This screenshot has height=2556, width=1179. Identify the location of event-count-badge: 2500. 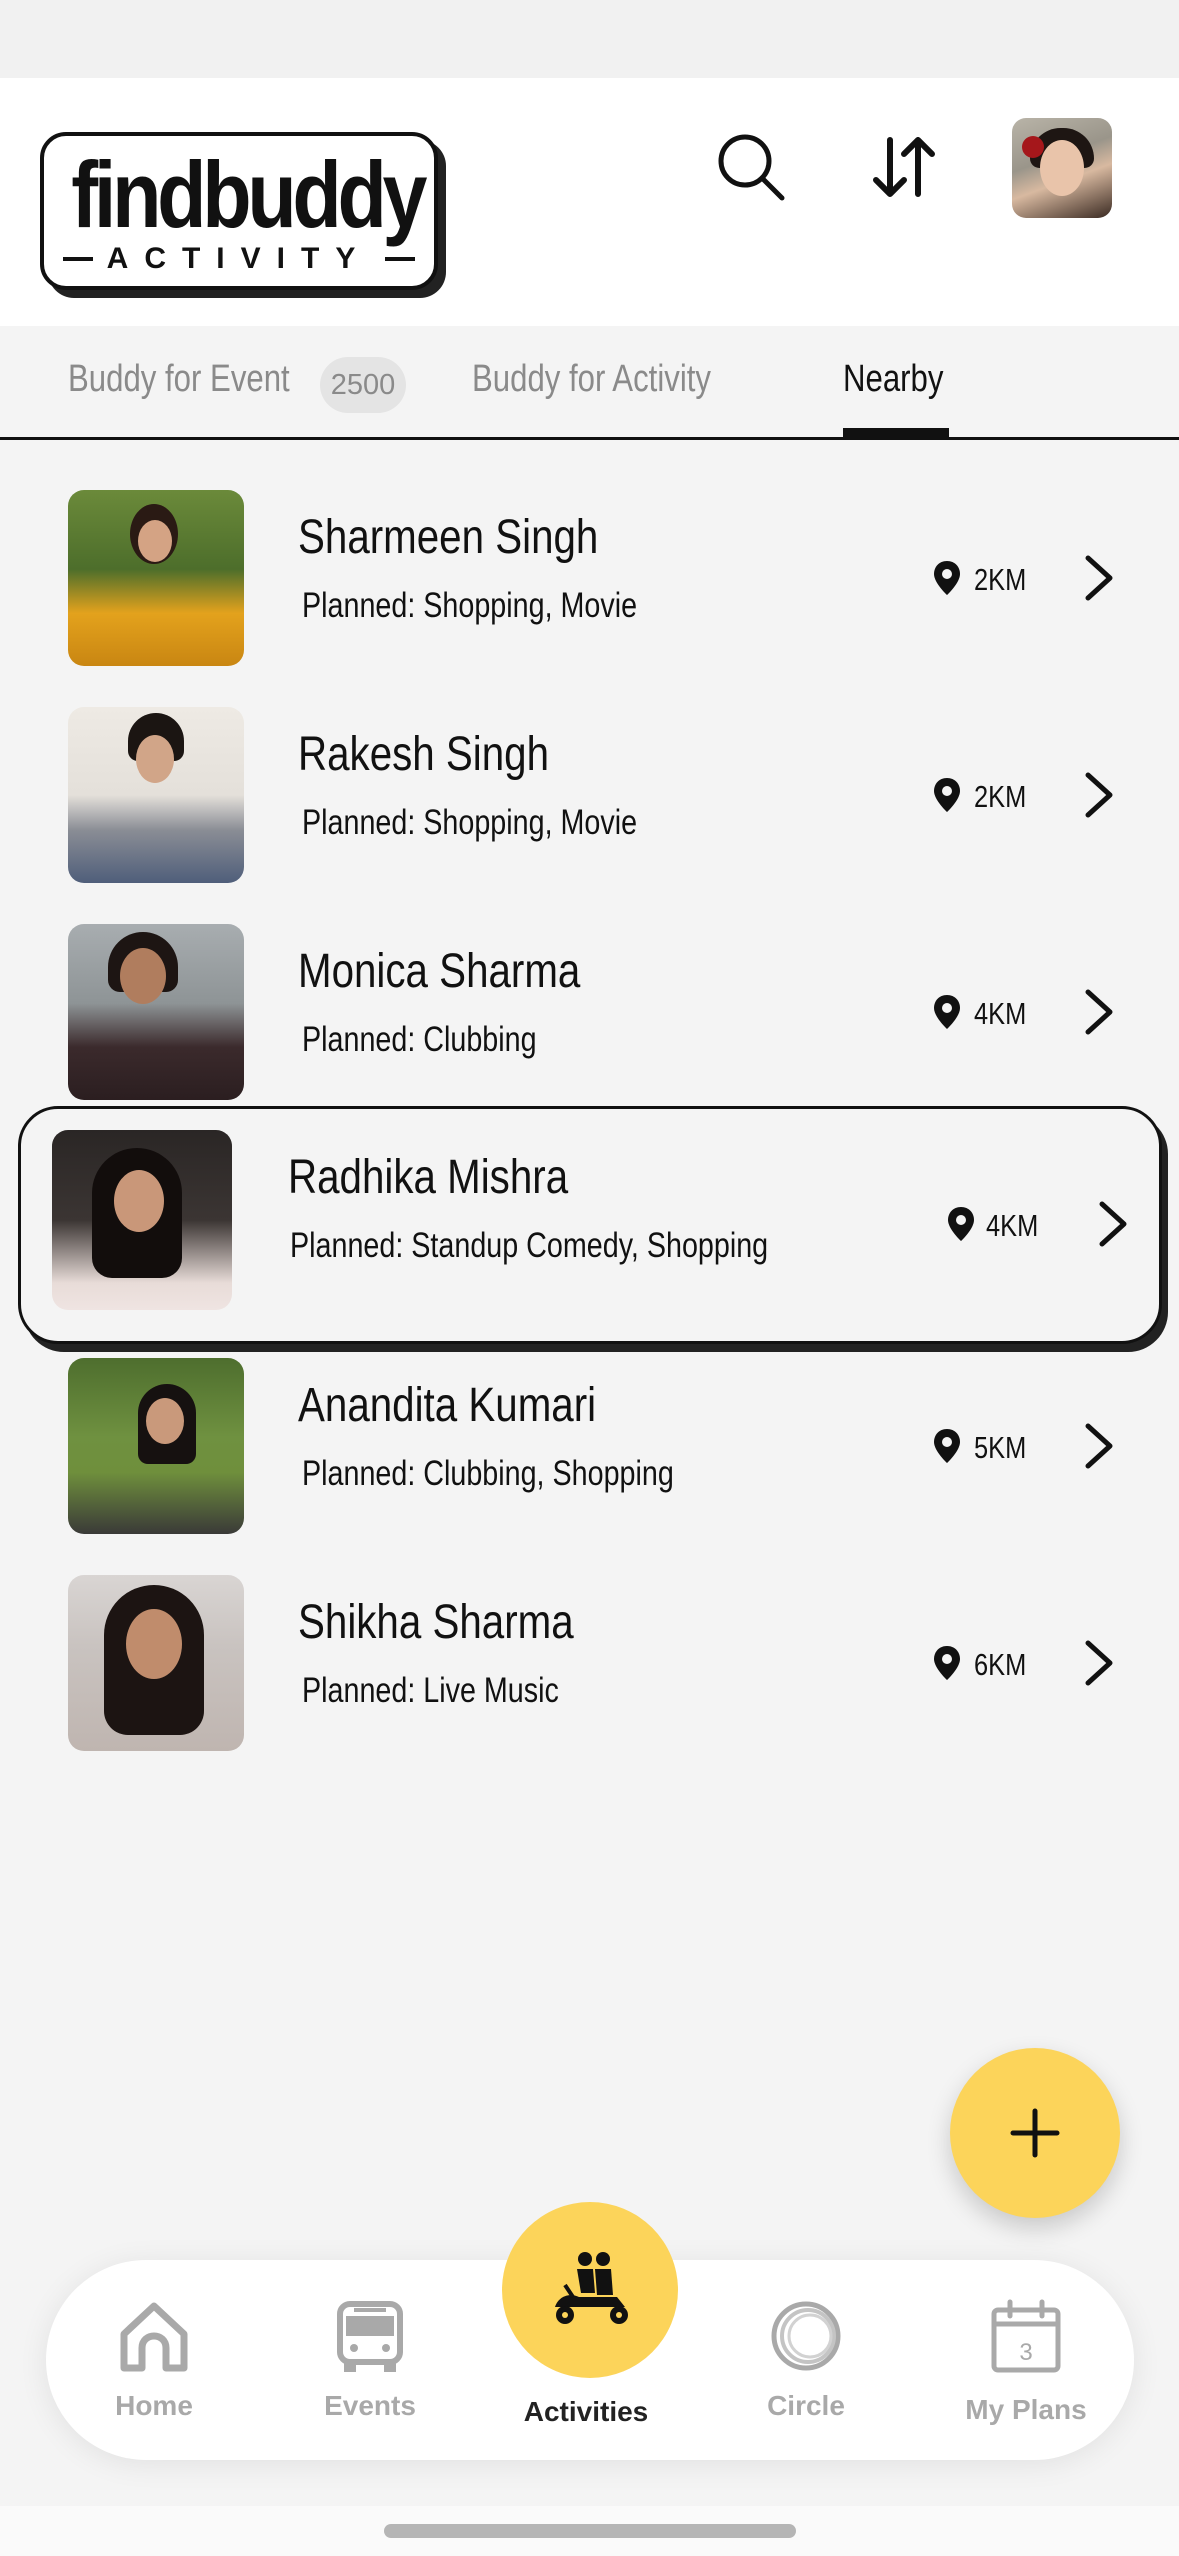
(363, 385).